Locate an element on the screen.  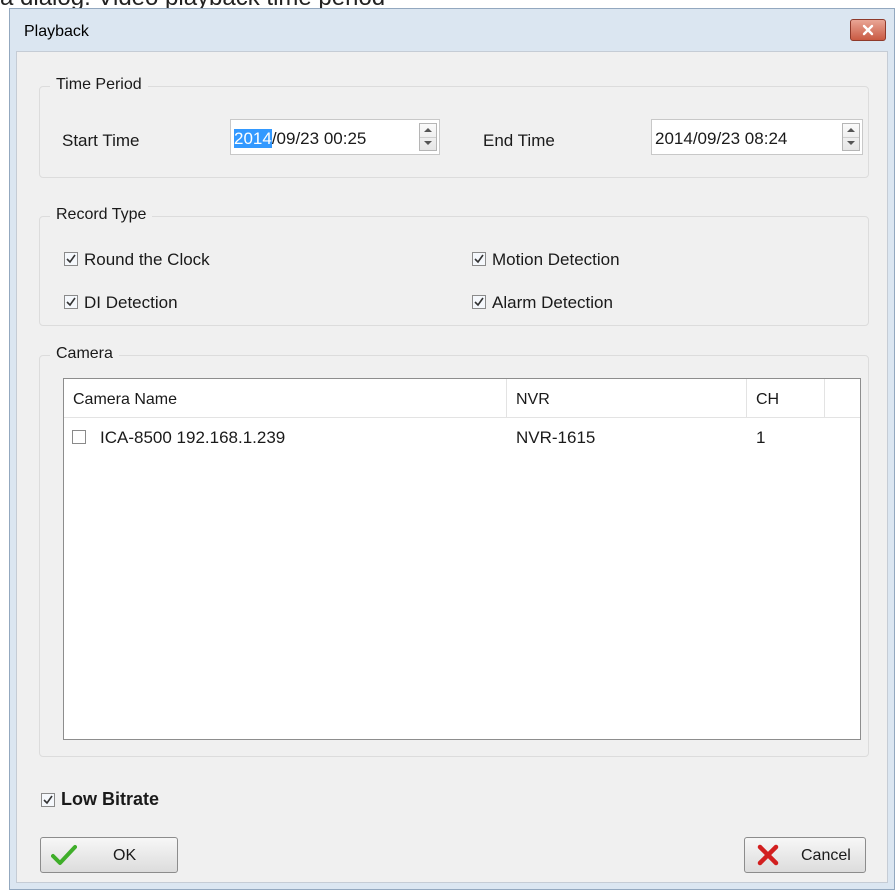
camera-name-cell: ICA-8500 192.168.1.239 is located at coordinates (193, 437).